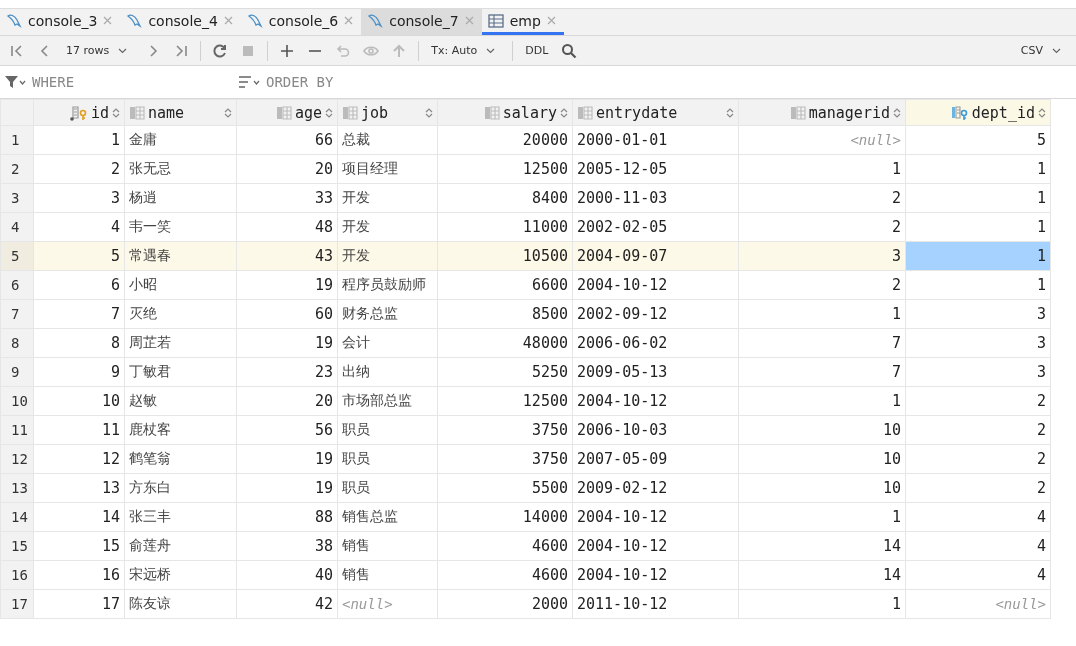 The image size is (1076, 646). What do you see at coordinates (287, 517) in the screenshot?
I see `table-cell: 88` at bounding box center [287, 517].